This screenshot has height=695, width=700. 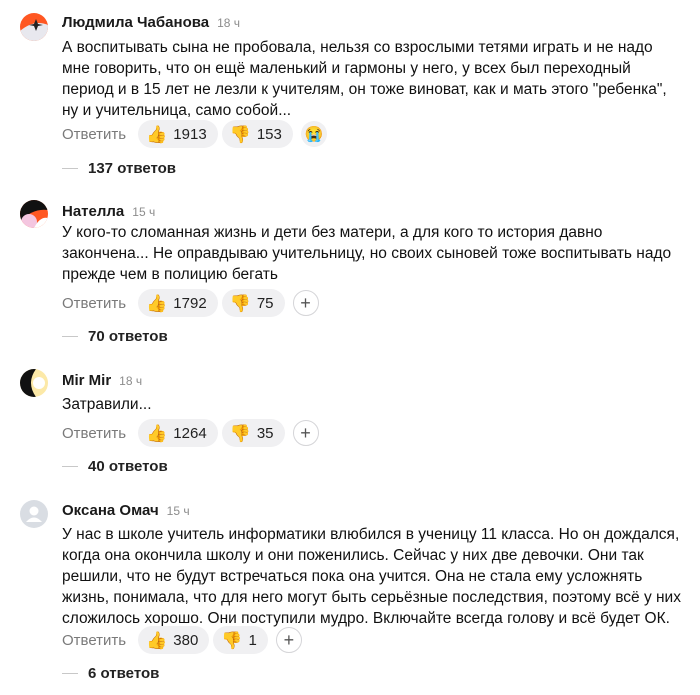 What do you see at coordinates (93, 211) in the screenshot?
I see `author-name: Нателла` at bounding box center [93, 211].